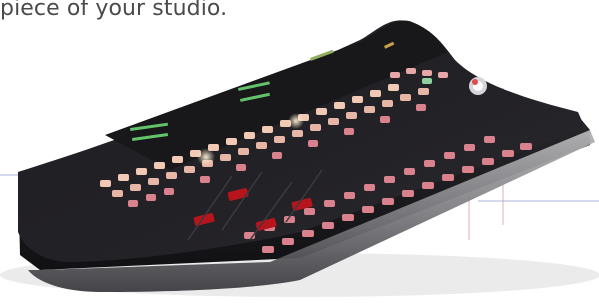  What do you see at coordinates (478, 86) in the screenshot?
I see `knob` at bounding box center [478, 86].